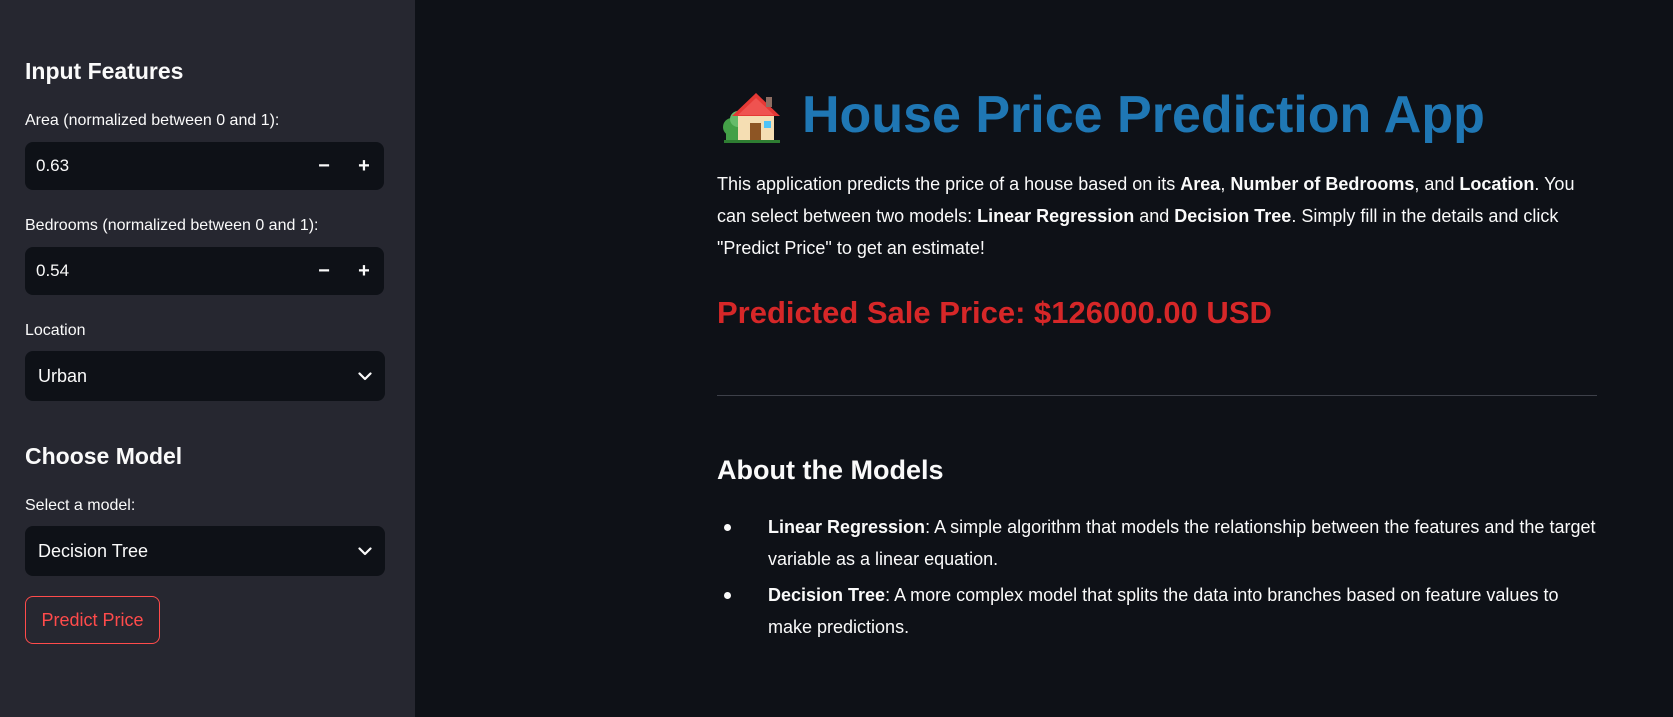 This screenshot has height=717, width=1673. Describe the element at coordinates (205, 551) in the screenshot. I see `model-select: Decision Tree` at that location.